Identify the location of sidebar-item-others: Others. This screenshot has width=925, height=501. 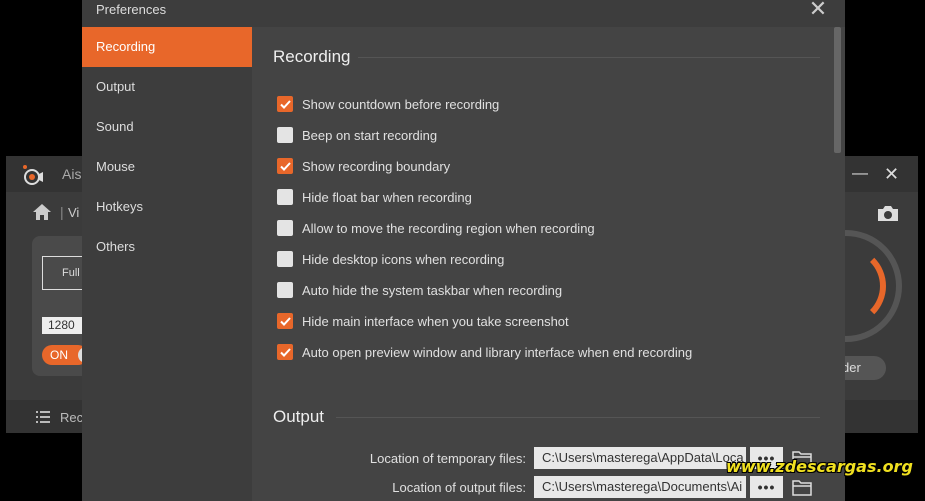
(167, 247).